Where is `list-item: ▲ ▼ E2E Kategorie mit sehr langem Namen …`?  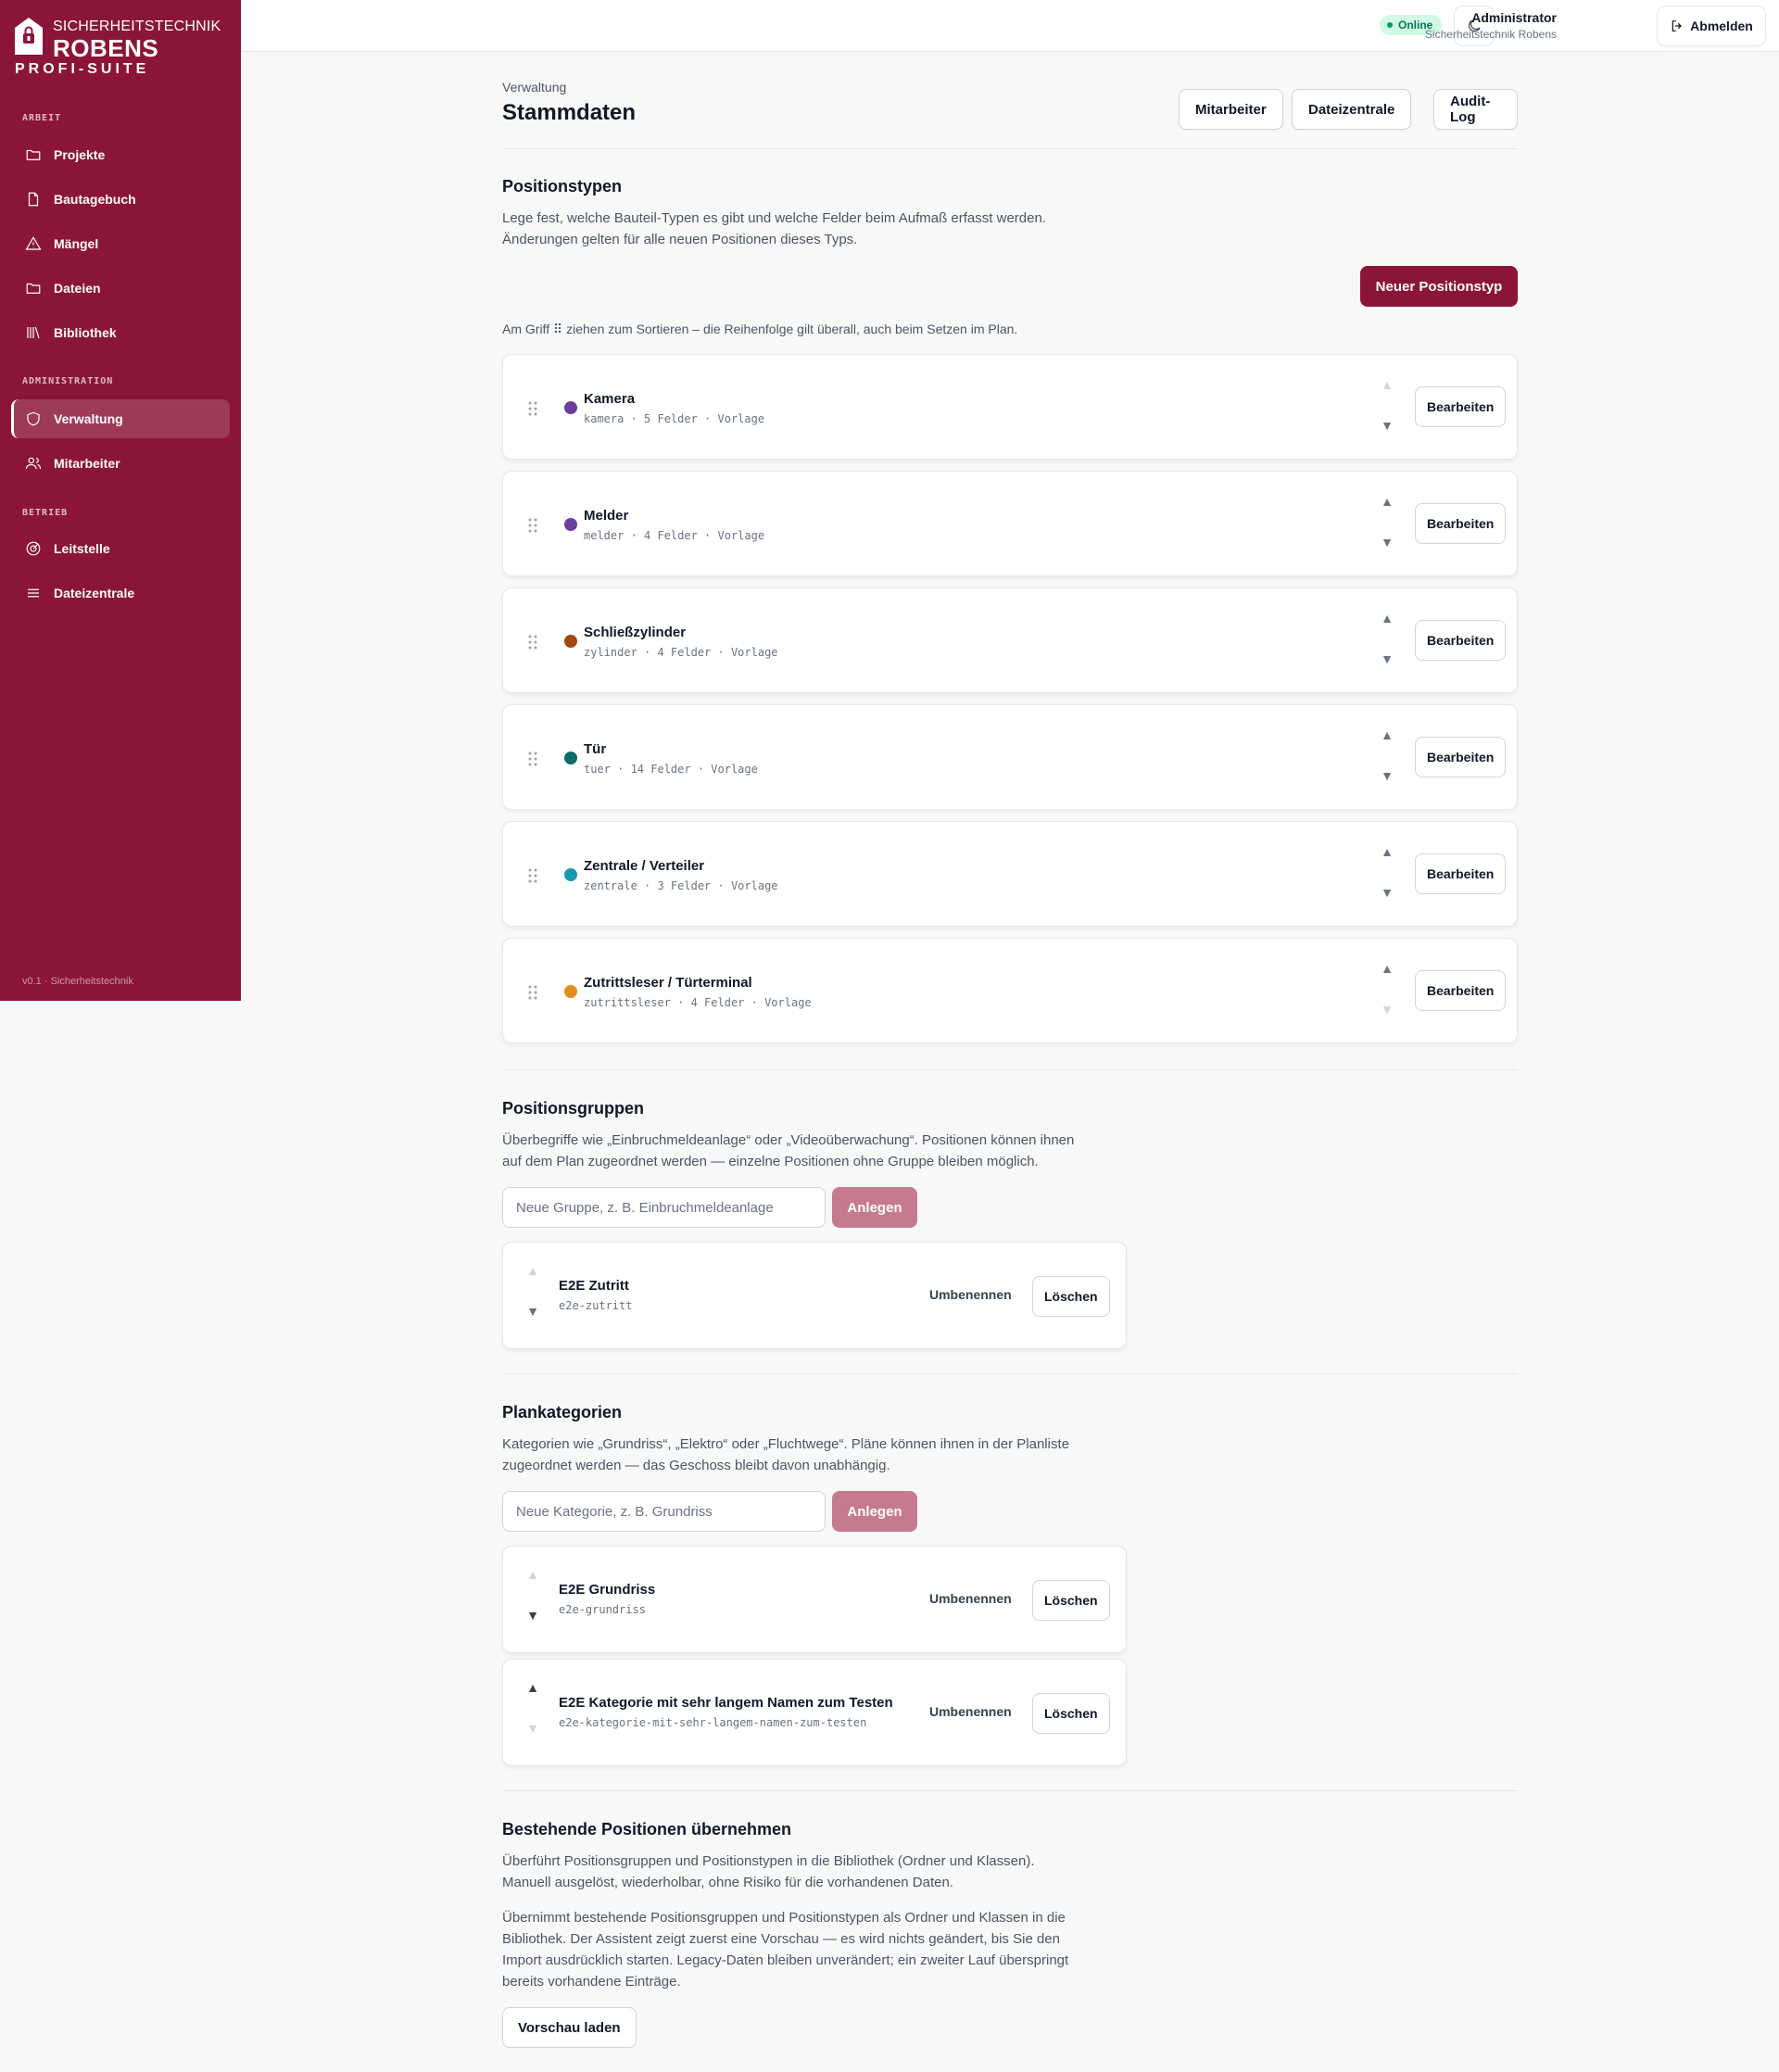 list-item: ▲ ▼ E2E Kategorie mit sehr langem Namen … is located at coordinates (814, 1712).